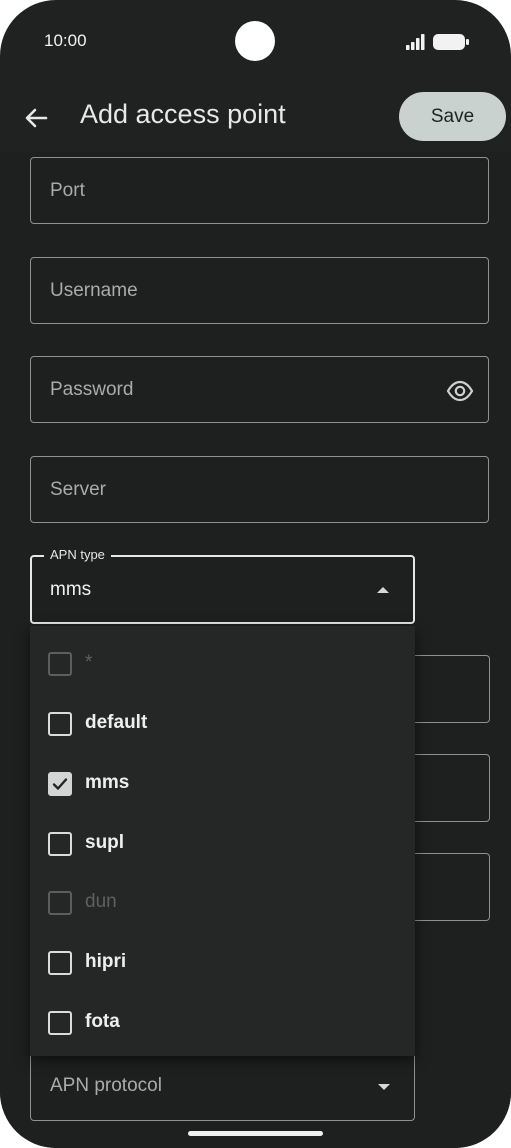 Image resolution: width=511 pixels, height=1148 pixels. What do you see at coordinates (106, 1085) in the screenshot?
I see `apn-protocol-placeholder: APN protocol` at bounding box center [106, 1085].